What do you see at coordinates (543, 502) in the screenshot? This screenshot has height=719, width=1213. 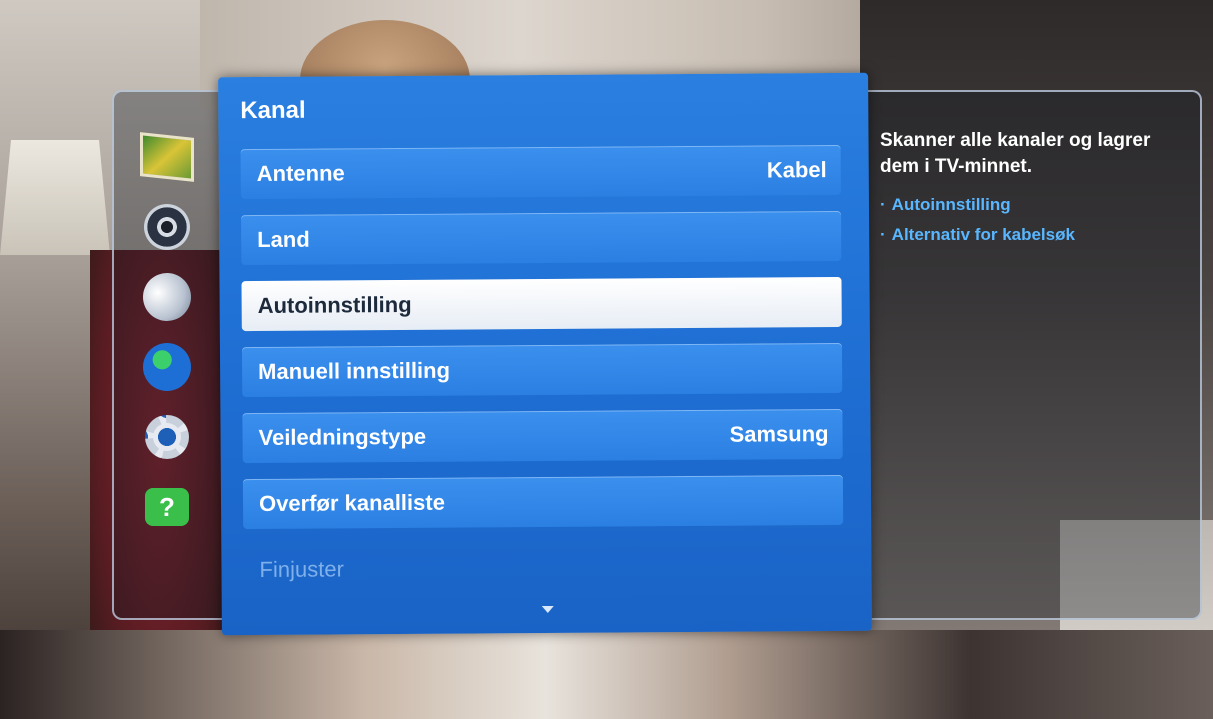 I see `menu-item-overfor-kanalliste: Overfør kanalliste` at bounding box center [543, 502].